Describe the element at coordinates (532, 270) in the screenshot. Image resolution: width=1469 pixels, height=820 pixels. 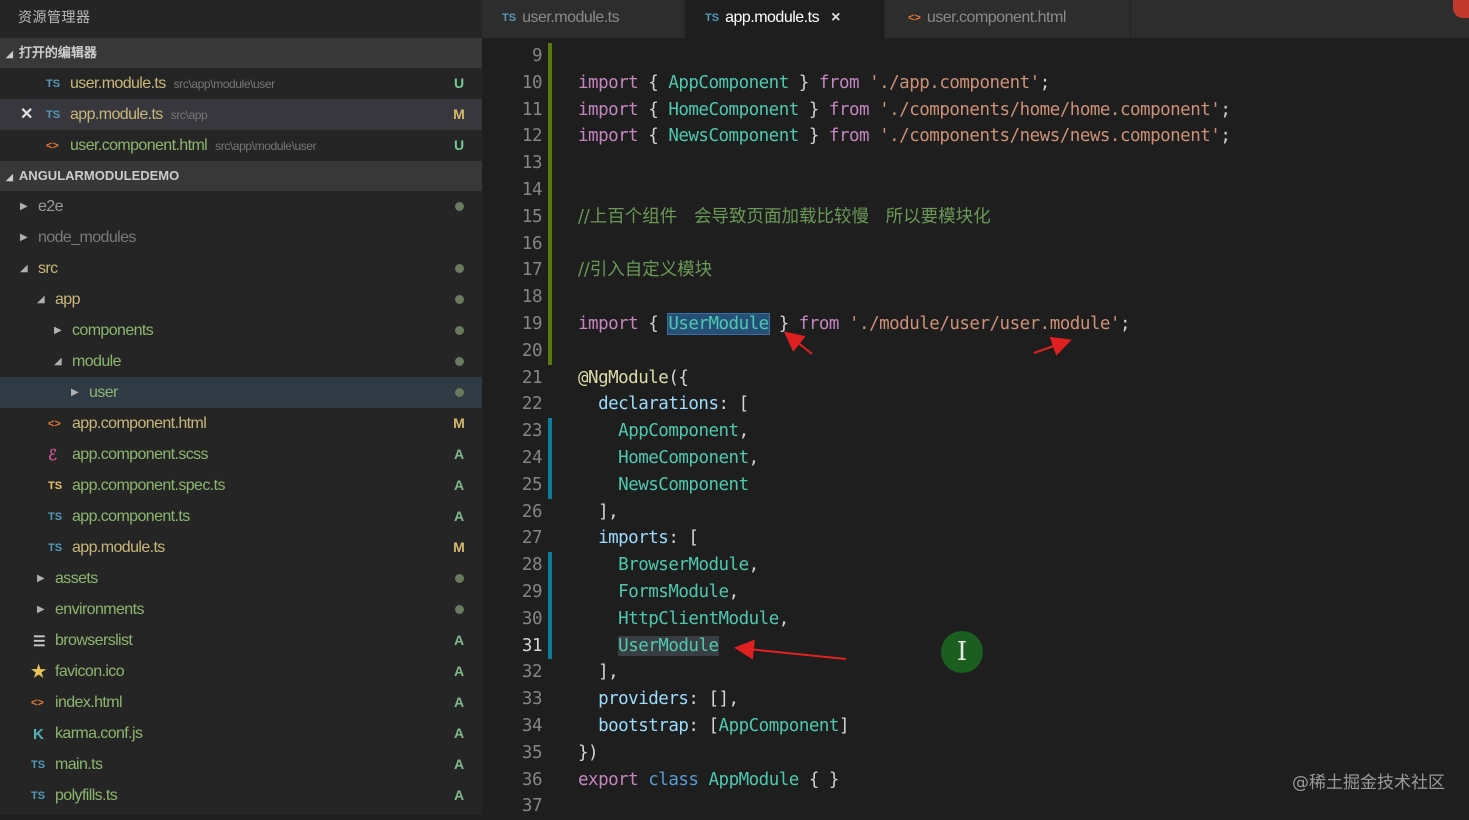
I see `line-number: 17` at that location.